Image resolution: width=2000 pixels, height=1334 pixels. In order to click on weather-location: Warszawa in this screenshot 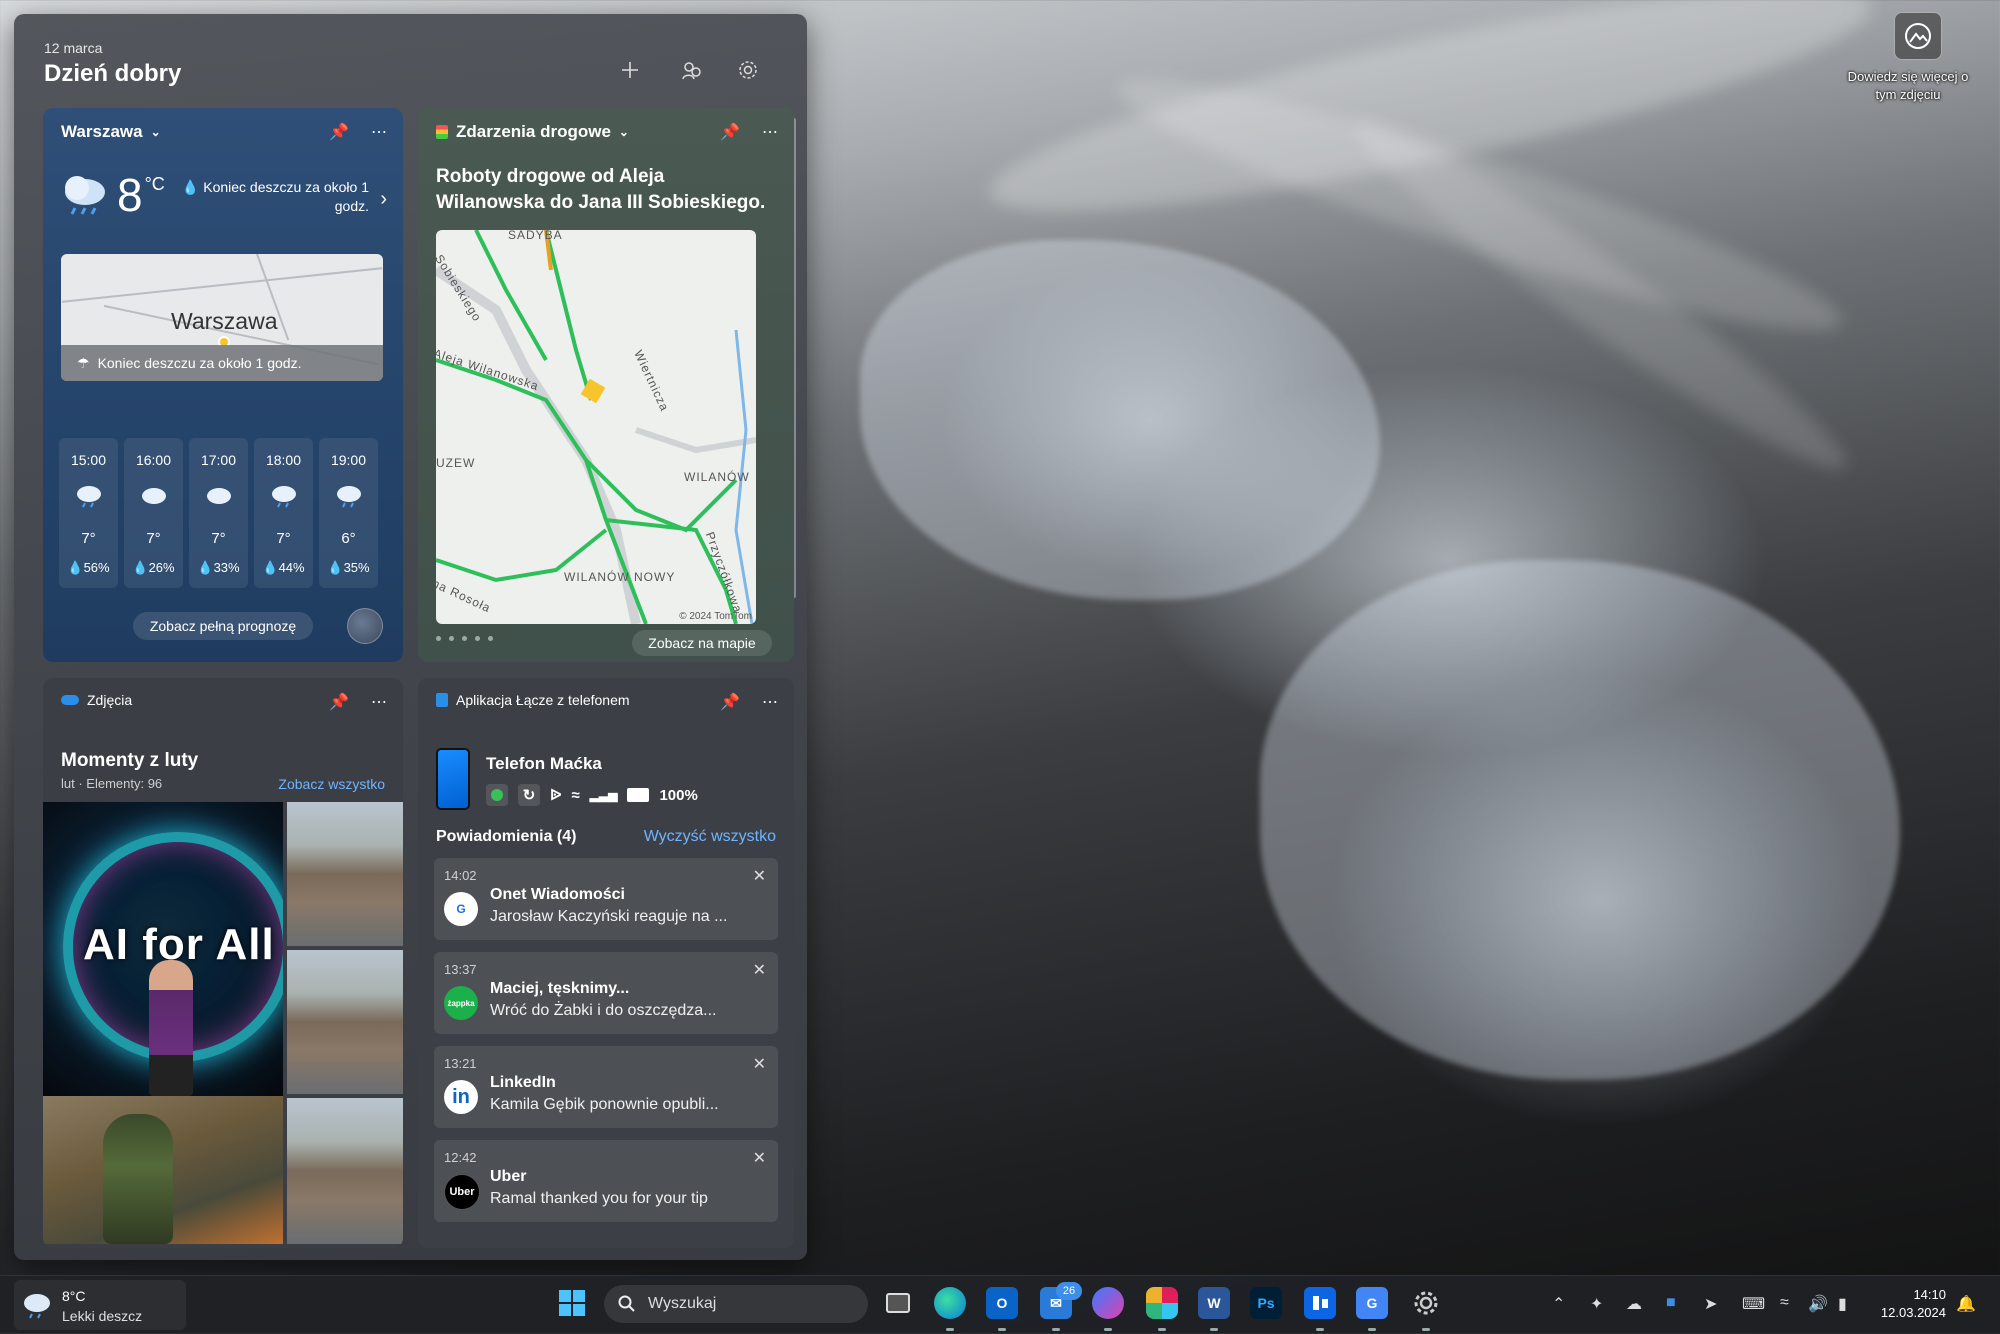, I will do `click(102, 131)`.